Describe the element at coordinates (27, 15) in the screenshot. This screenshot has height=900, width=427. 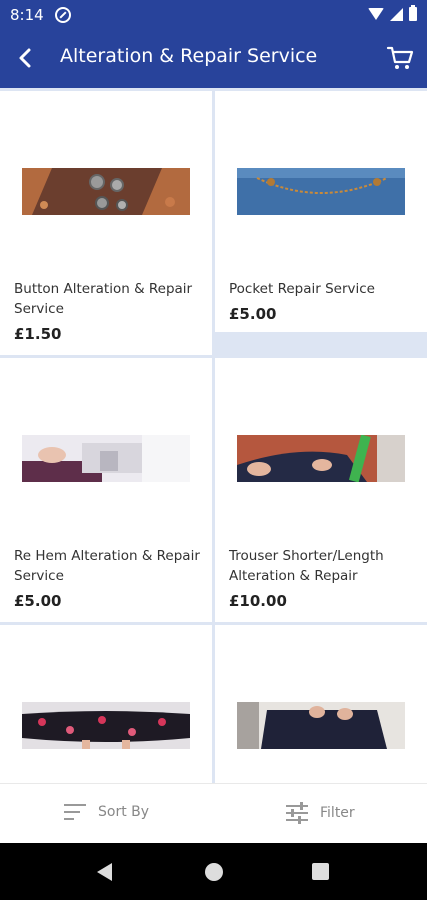
I see `status-time: 8:14` at that location.